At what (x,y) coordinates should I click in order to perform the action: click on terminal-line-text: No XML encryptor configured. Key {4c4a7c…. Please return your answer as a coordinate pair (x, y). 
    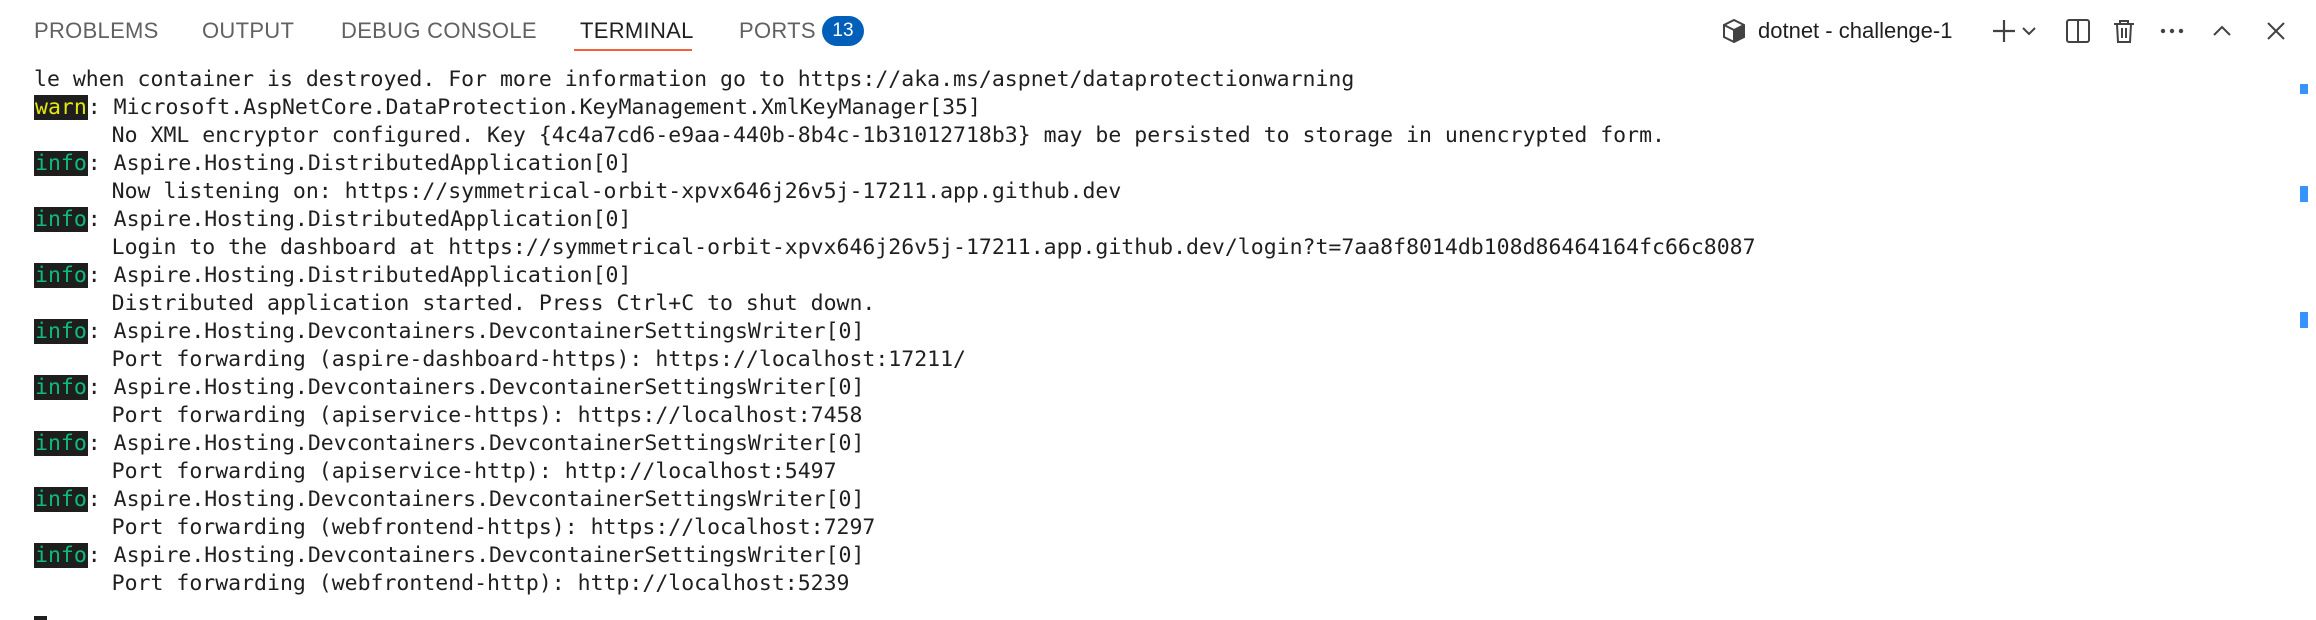
    Looking at the image, I should click on (849, 135).